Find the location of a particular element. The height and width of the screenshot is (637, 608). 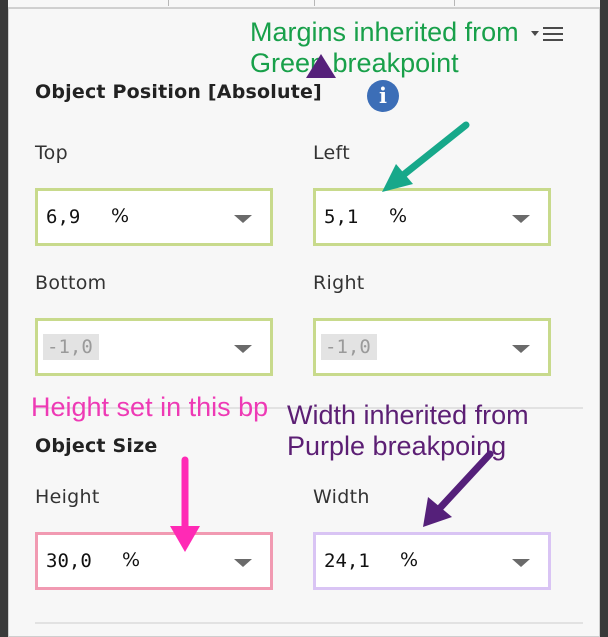

purple-arrow-shaft is located at coordinates (465, 481).